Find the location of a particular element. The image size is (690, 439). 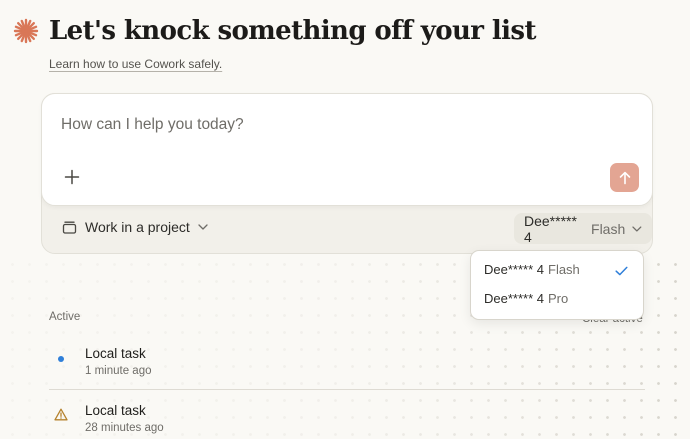

warning-icon is located at coordinates (61, 417).